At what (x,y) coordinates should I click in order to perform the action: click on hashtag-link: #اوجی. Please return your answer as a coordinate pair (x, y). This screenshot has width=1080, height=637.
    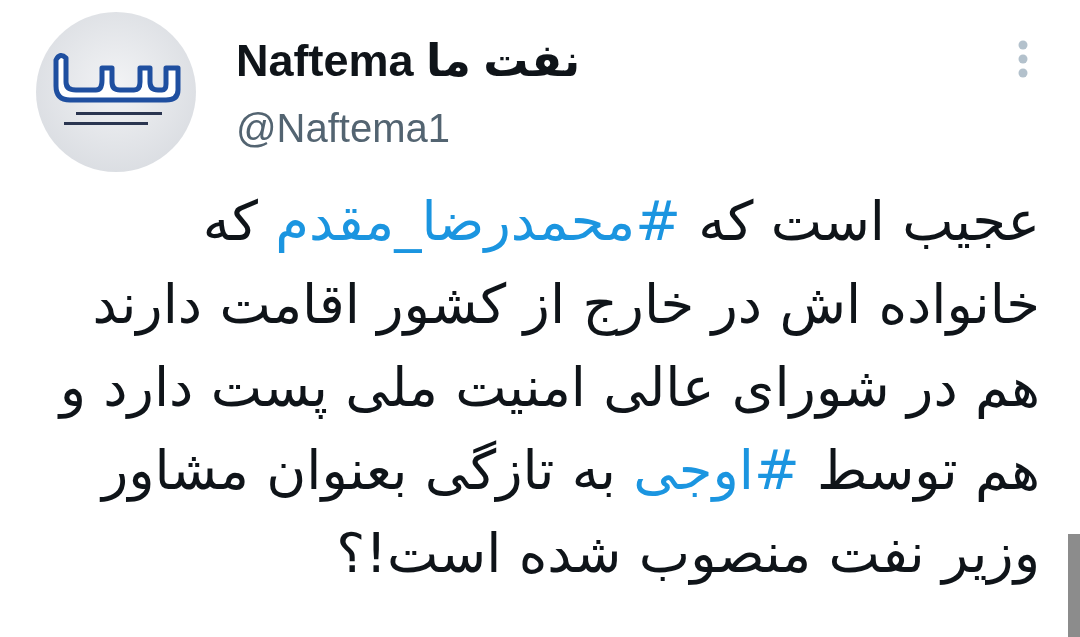
    Looking at the image, I should click on (716, 470).